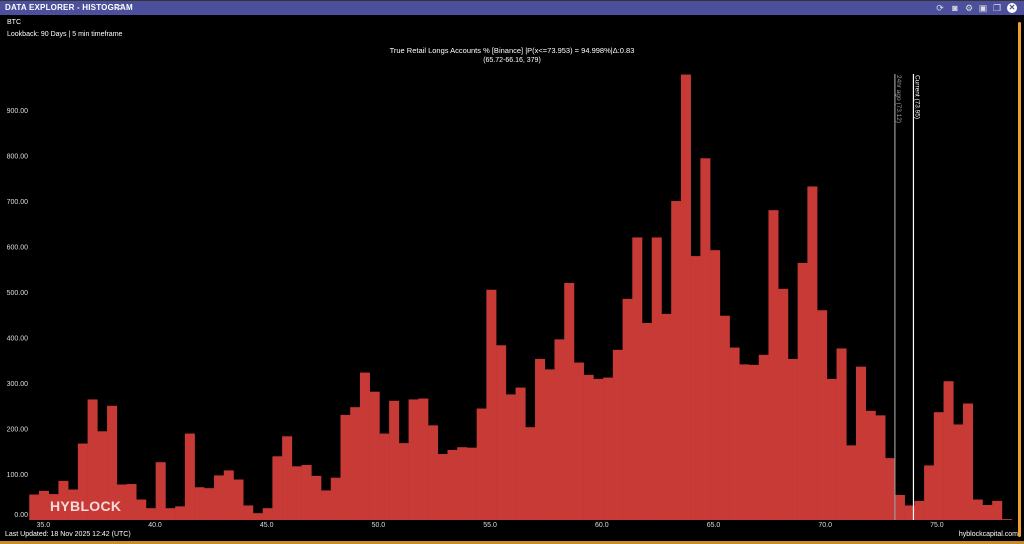 This screenshot has height=544, width=1024. Describe the element at coordinates (379, 525) in the screenshot. I see `x-tick-label: 50.0` at that location.